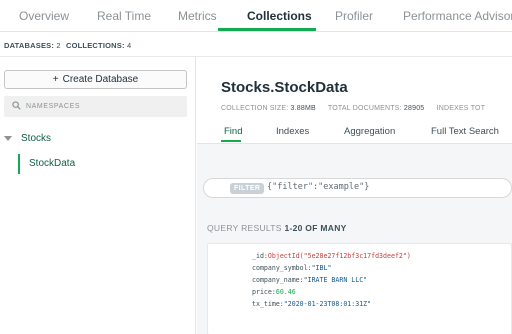 The image size is (512, 334). I want to click on tab-real-time: Real Time, so click(124, 16).